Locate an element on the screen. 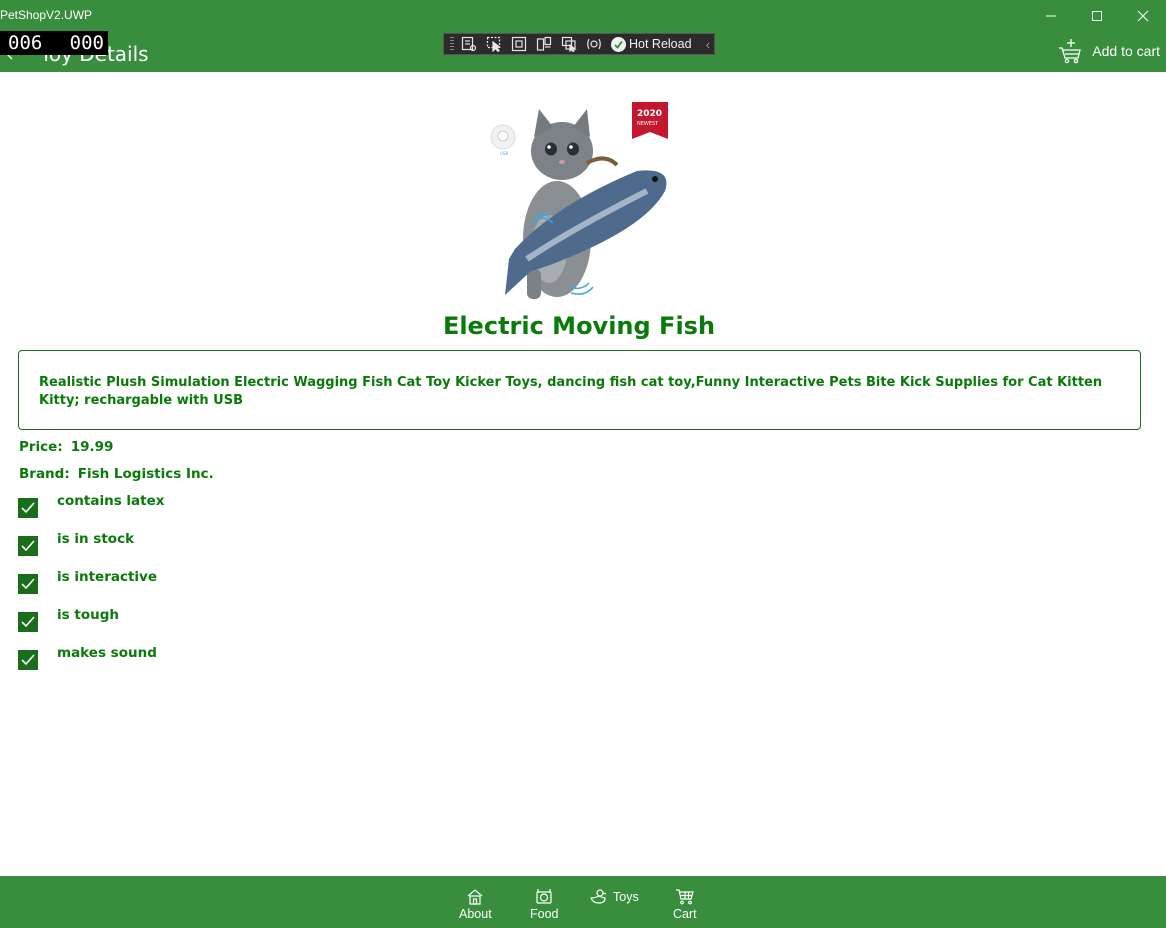 This screenshot has width=1166, height=928. price-value: 19.99 is located at coordinates (92, 447).